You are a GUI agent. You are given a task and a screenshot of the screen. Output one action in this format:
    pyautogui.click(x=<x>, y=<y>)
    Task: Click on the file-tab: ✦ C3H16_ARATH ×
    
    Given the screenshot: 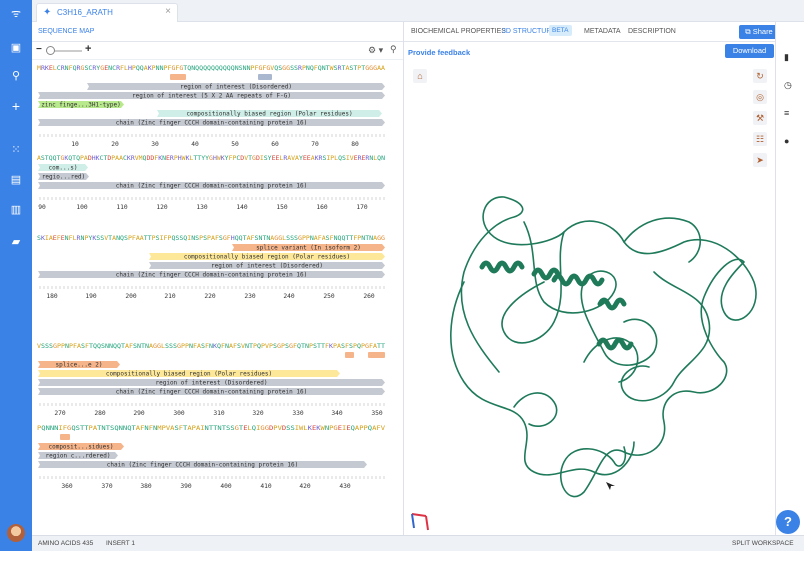 What is the action you would take?
    pyautogui.click(x=107, y=12)
    